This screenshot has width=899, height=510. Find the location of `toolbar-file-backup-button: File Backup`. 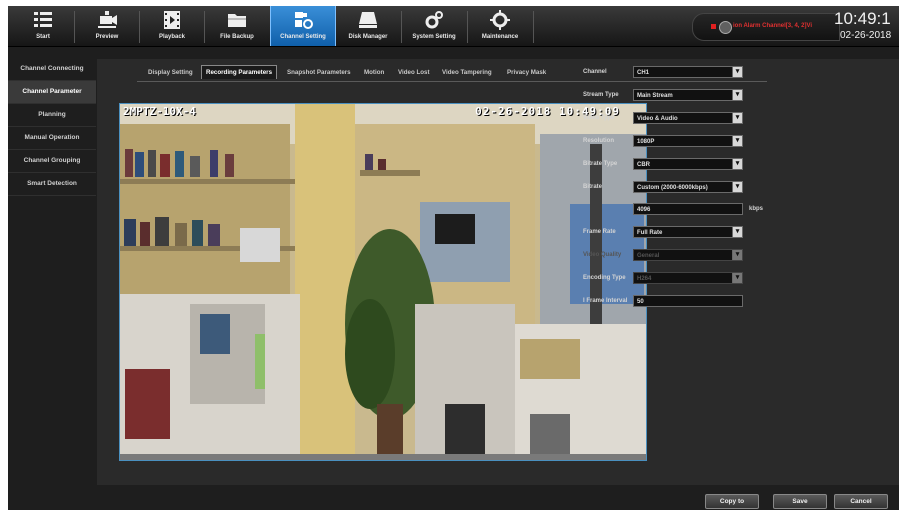

toolbar-file-backup-button: File Backup is located at coordinates (237, 26).